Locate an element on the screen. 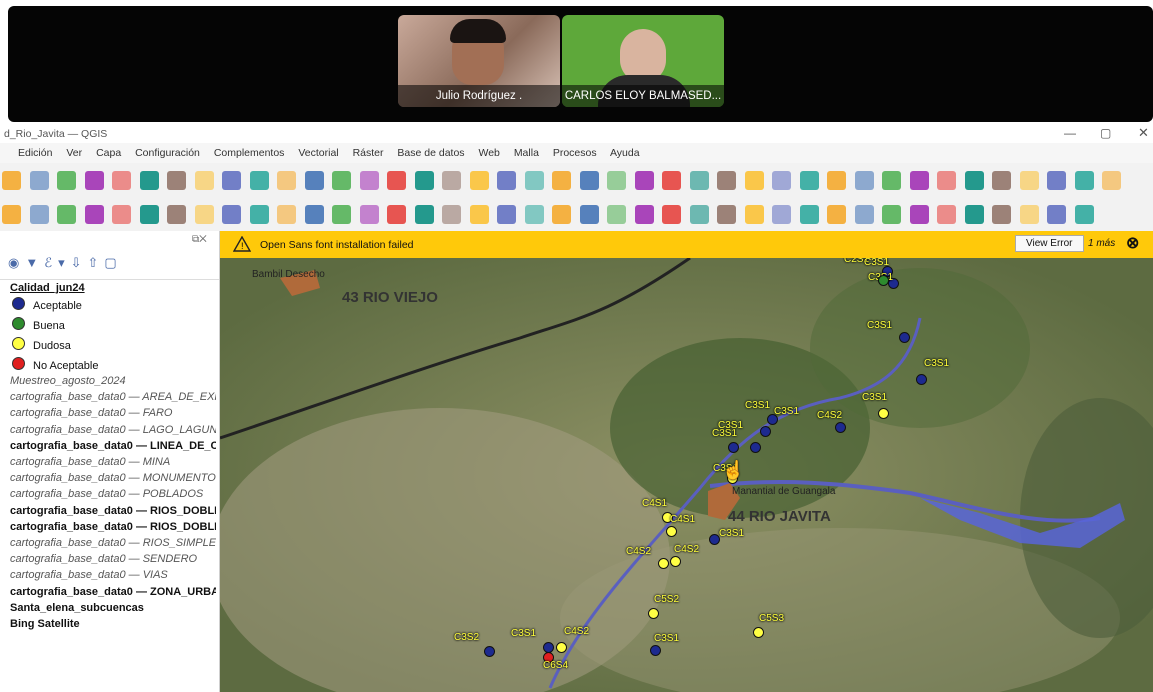 Image resolution: width=1153 pixels, height=692 pixels. settings-icon is located at coordinates (726, 180).